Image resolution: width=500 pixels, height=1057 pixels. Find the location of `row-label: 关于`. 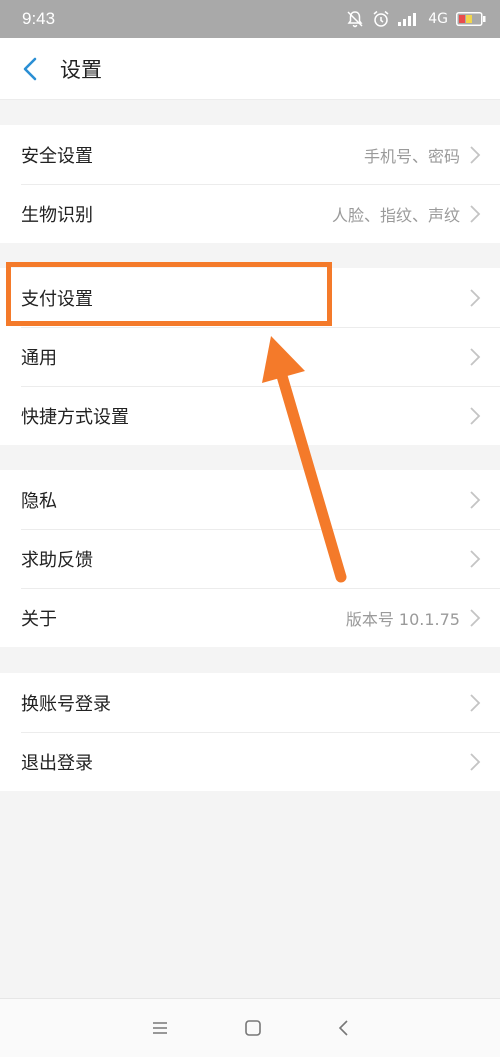

row-label: 关于 is located at coordinates (39, 619).